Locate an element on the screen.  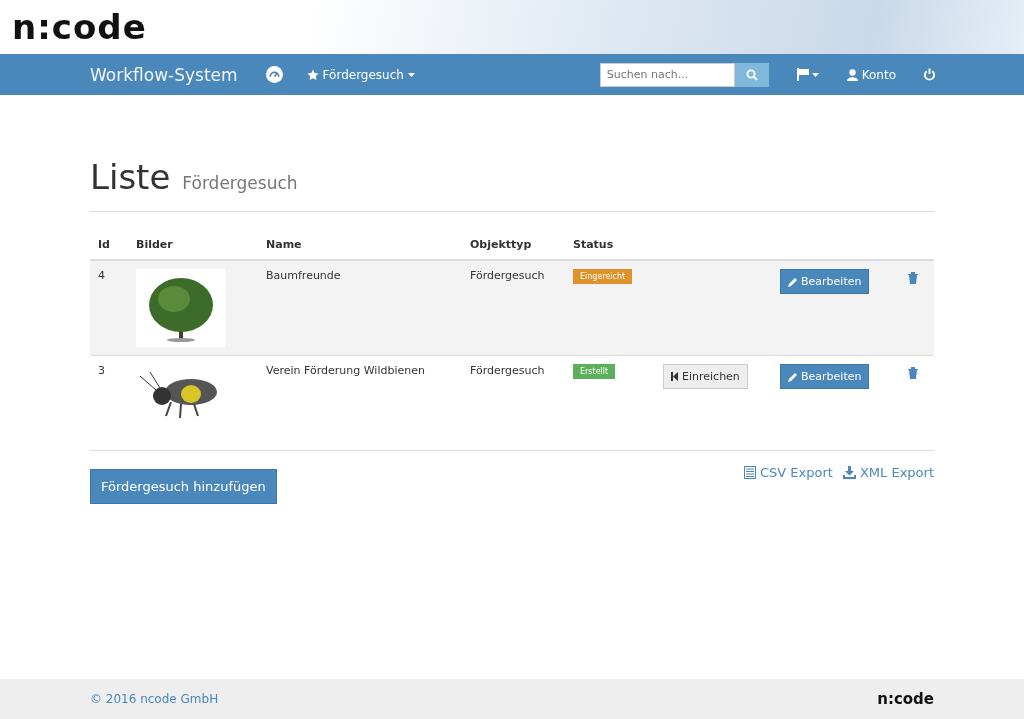
copyright-text: © 2016 ncode GmbH is located at coordinates (154, 699).